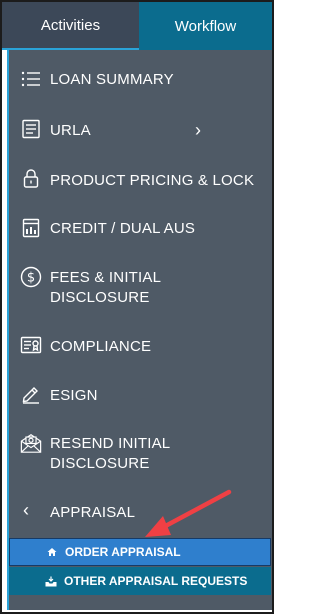 The image size is (320, 614). I want to click on menu-item-product-pricing-lock: PRODUCT PRICING & LOCK, so click(139, 180).